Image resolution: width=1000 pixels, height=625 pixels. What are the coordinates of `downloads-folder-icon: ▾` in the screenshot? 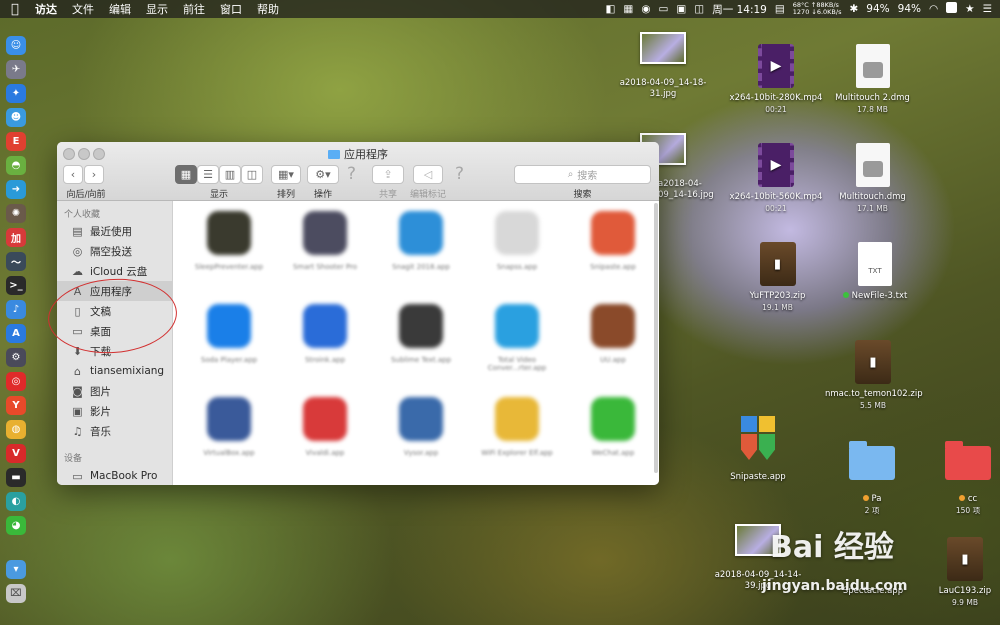 It's located at (16, 569).